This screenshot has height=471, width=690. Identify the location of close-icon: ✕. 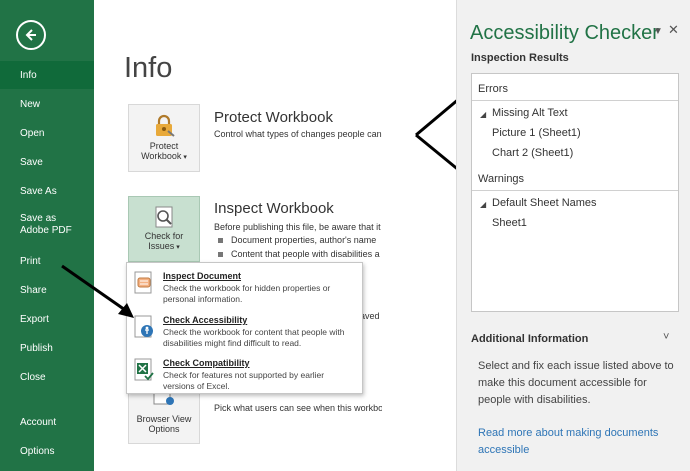
(673, 30).